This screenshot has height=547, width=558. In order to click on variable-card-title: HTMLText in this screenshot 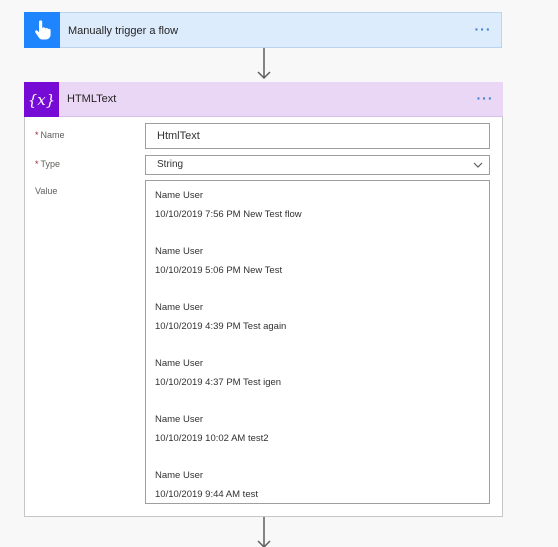, I will do `click(92, 99)`.